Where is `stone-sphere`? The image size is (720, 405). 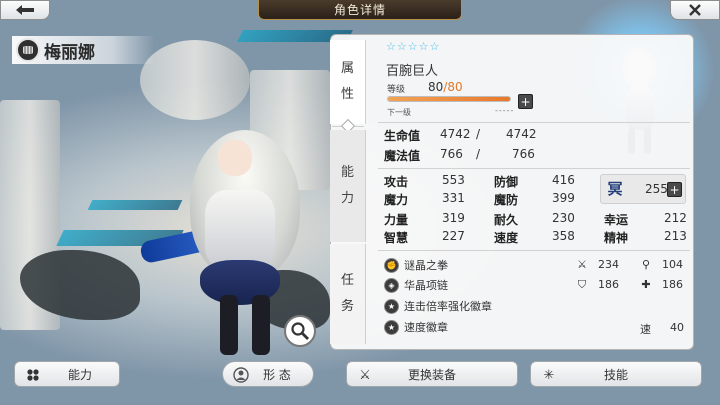
stone-sphere is located at coordinates (195, 80).